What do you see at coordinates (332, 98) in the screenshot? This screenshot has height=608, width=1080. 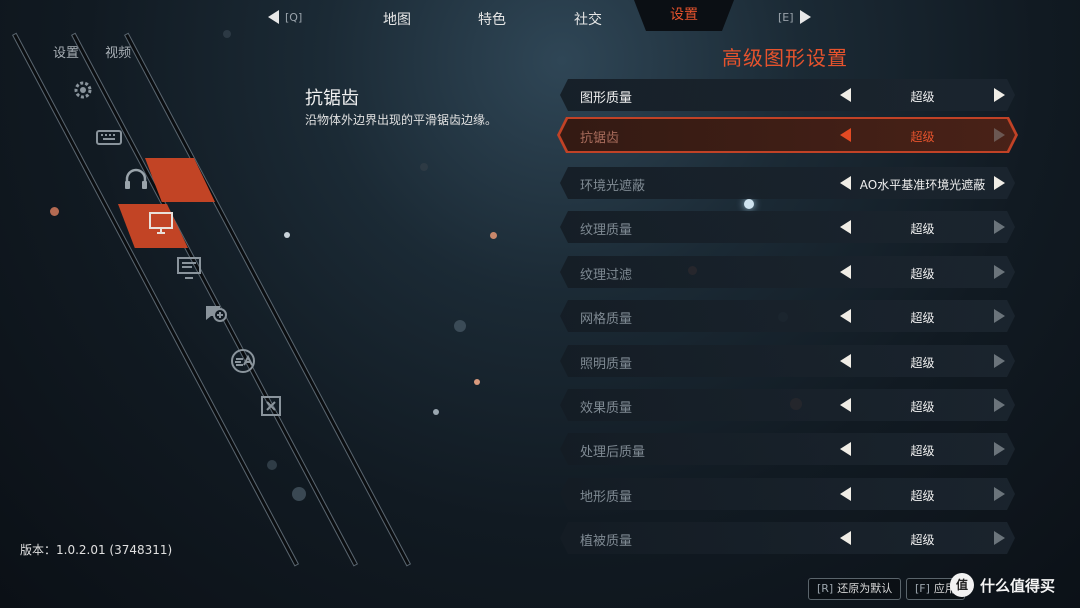 I see `option-description-title: 抗锯齿` at bounding box center [332, 98].